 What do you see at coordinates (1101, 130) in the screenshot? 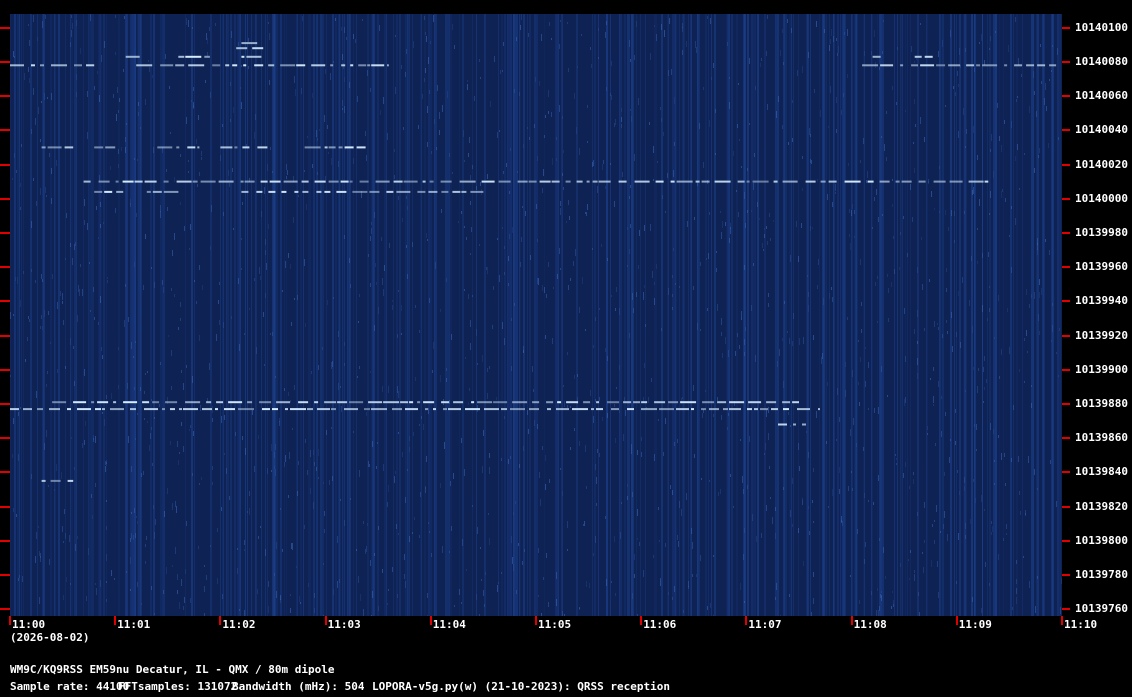
I see `y-tick-label: 10140040` at bounding box center [1101, 130].